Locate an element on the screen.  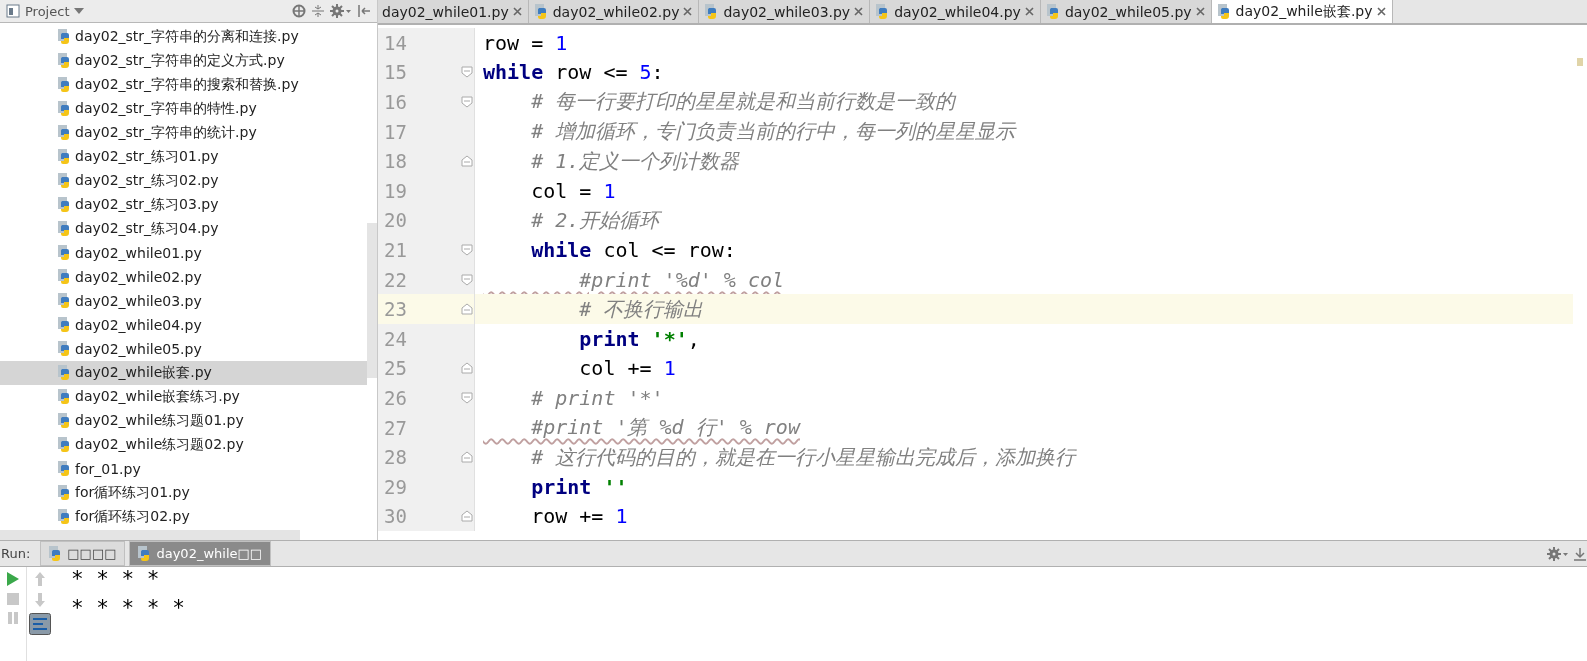
code-line: row = 1 is located at coordinates (525, 43).